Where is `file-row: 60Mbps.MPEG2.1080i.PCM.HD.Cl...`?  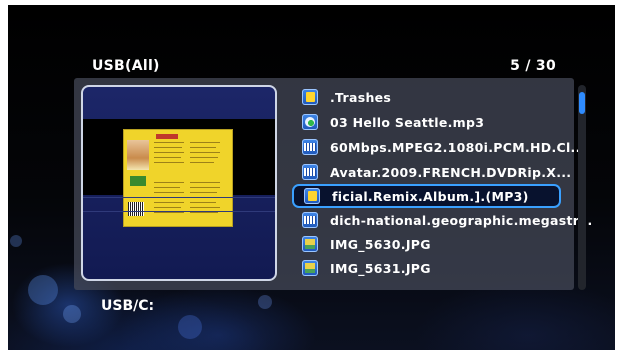 file-row: 60Mbps.MPEG2.1080i.PCM.HD.Cl... is located at coordinates (437, 147).